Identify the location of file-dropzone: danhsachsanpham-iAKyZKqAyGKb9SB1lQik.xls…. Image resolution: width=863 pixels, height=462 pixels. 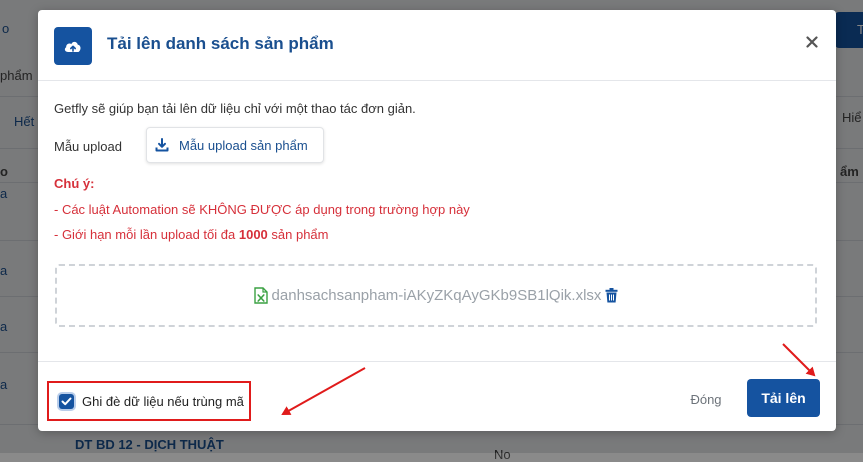
(436, 295).